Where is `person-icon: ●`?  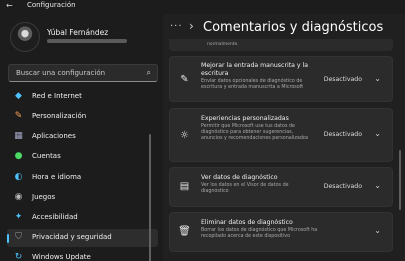 person-icon: ● is located at coordinates (18, 156).